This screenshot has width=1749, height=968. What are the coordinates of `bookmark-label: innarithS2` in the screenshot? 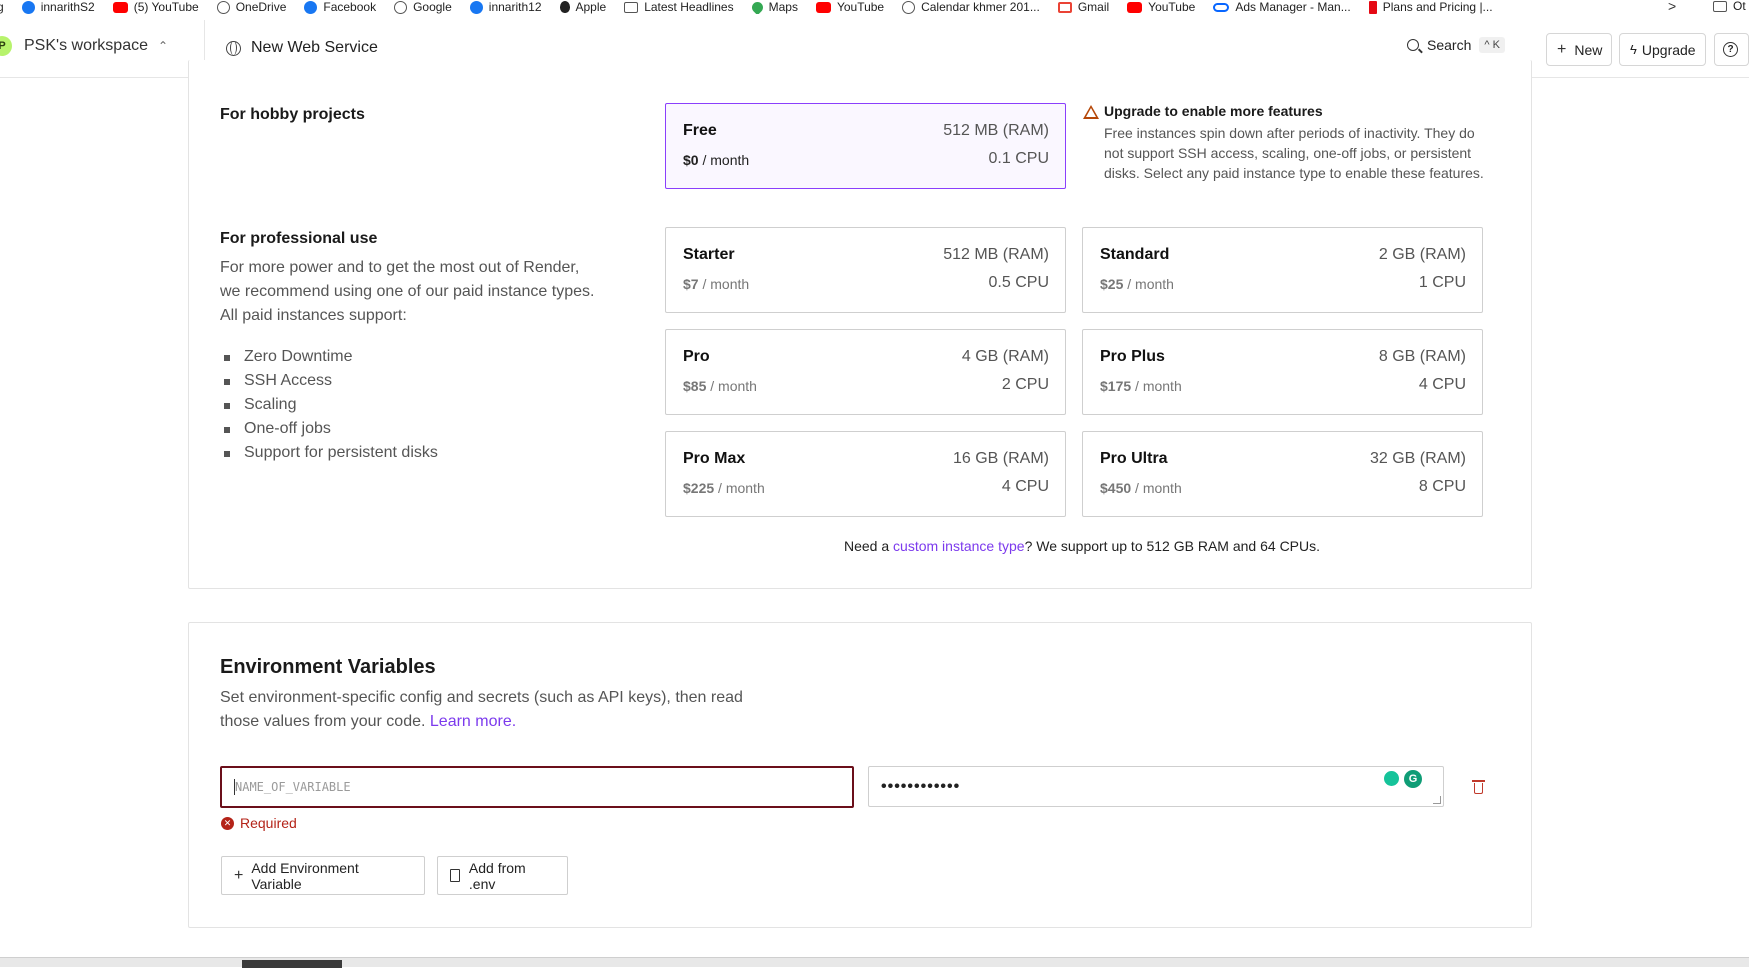 It's located at (67, 7).